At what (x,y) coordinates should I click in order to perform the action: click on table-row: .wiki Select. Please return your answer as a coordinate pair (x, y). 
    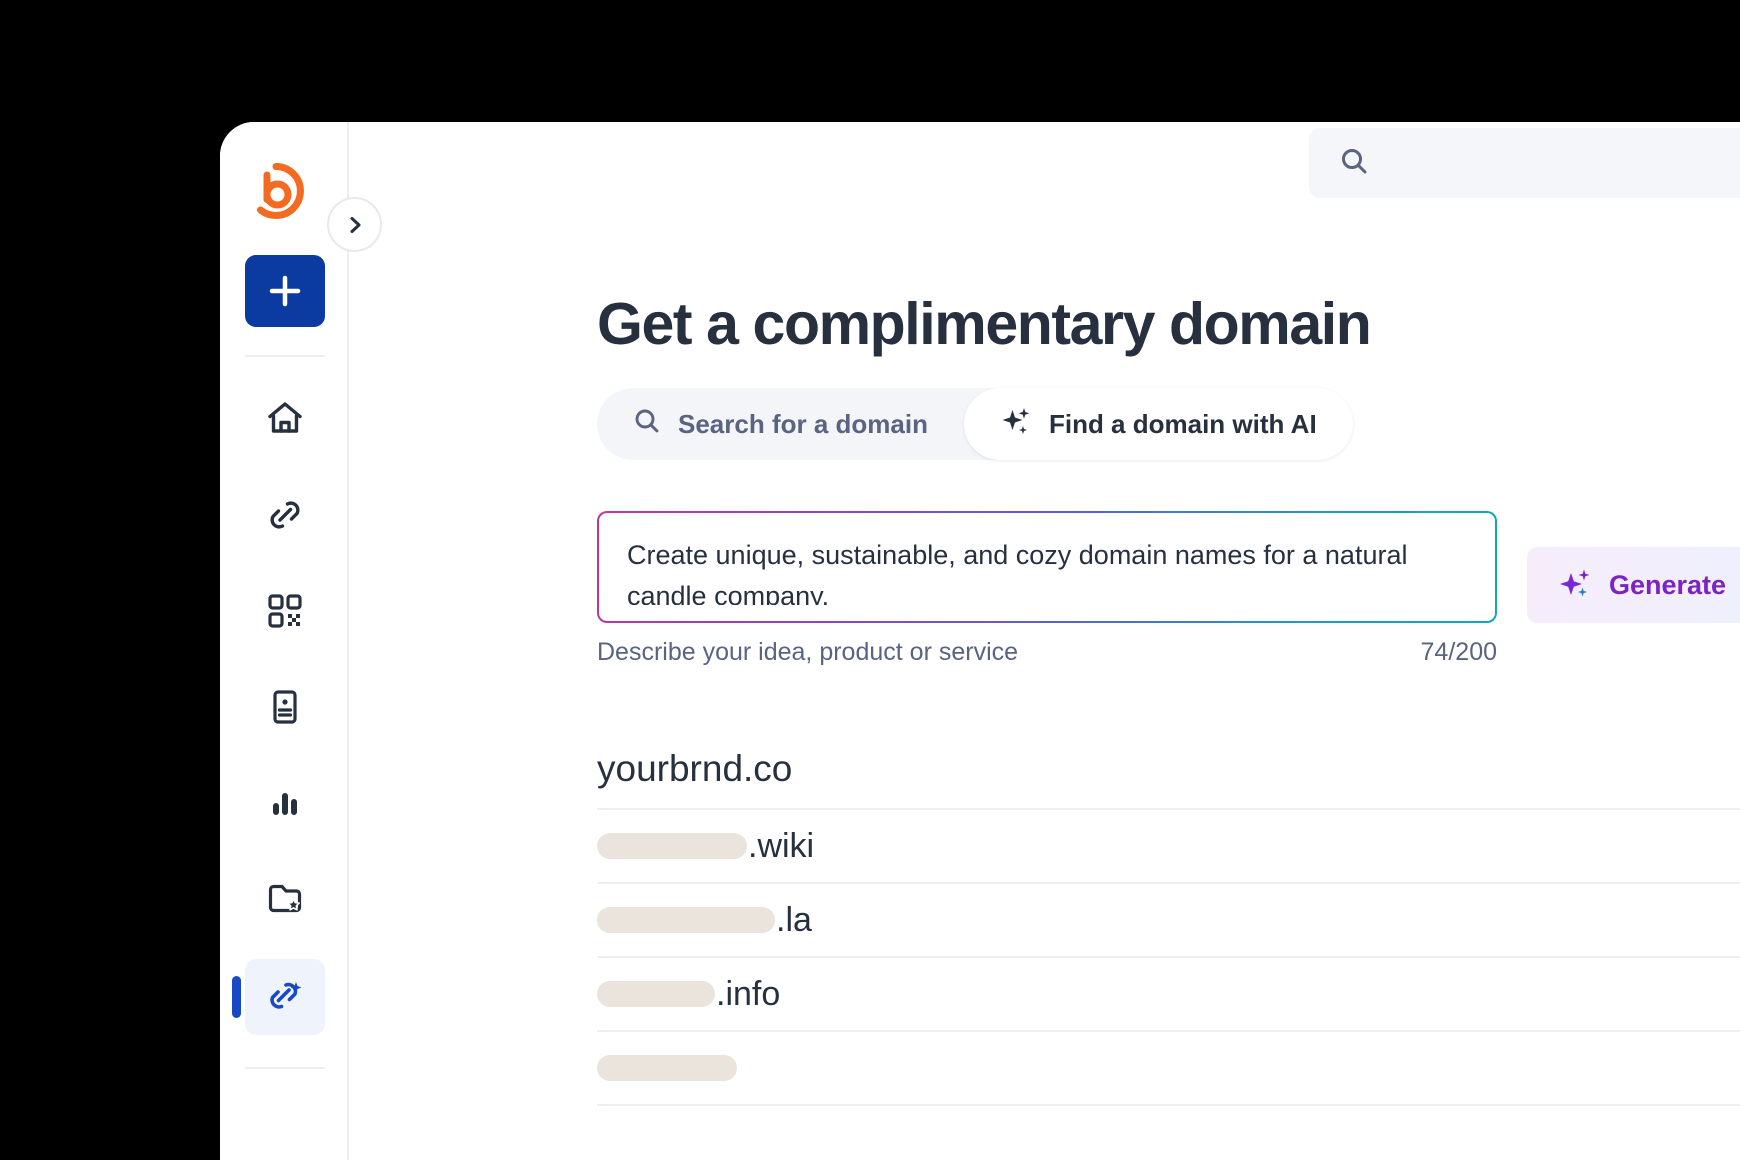
    Looking at the image, I should click on (1168, 847).